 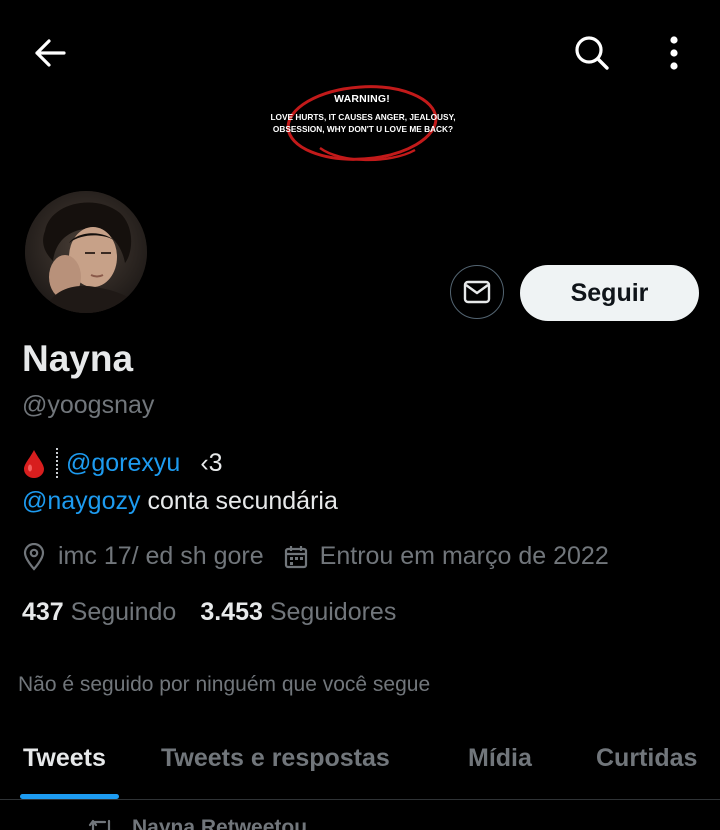 I want to click on profile-tabs: Tweets Tweets e respostas Mídia Curtidas, so click(x=360, y=770).